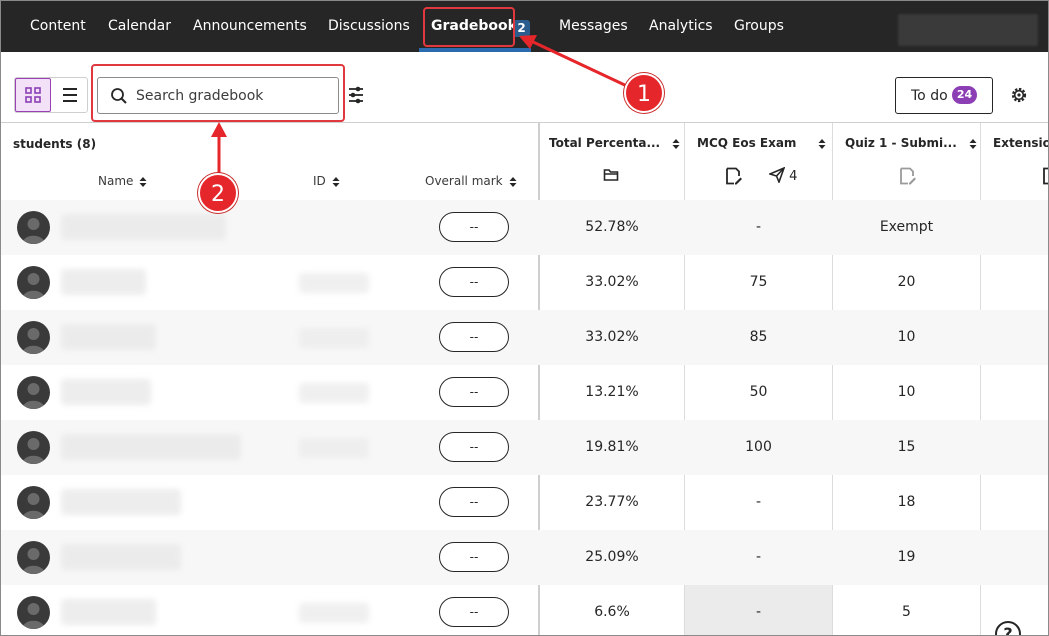  I want to click on table-row: -- 19.81% 100 15, so click(524, 447).